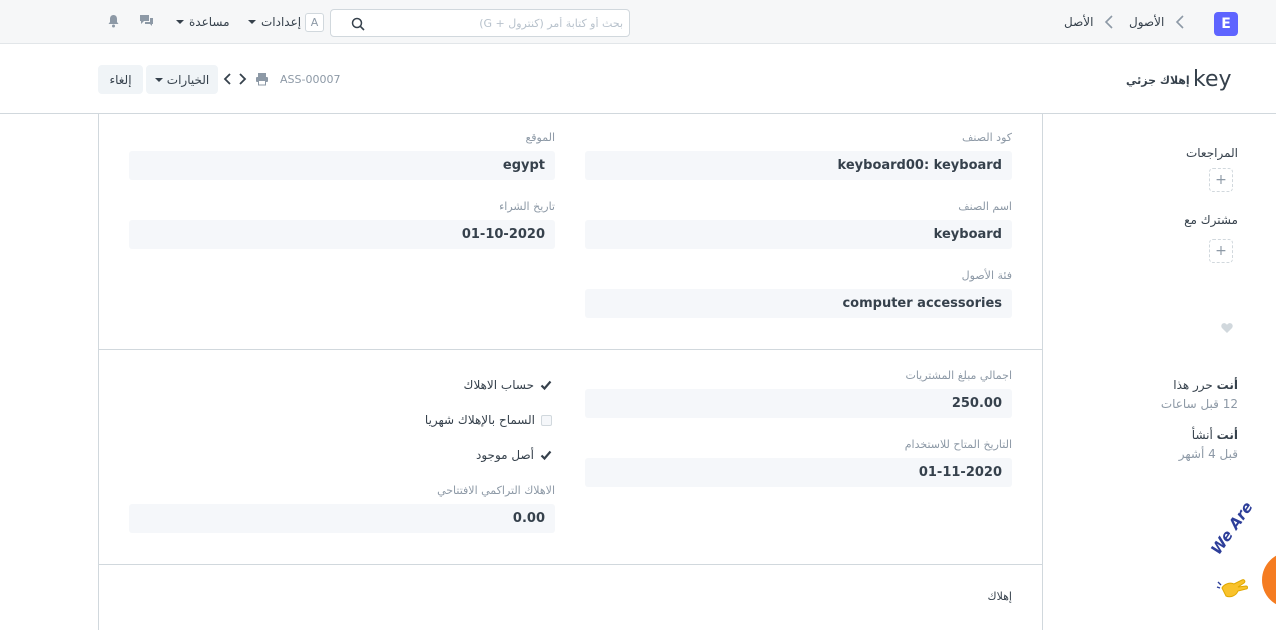 The height and width of the screenshot is (630, 1276). What do you see at coordinates (1227, 328) in the screenshot?
I see `heart-icon` at bounding box center [1227, 328].